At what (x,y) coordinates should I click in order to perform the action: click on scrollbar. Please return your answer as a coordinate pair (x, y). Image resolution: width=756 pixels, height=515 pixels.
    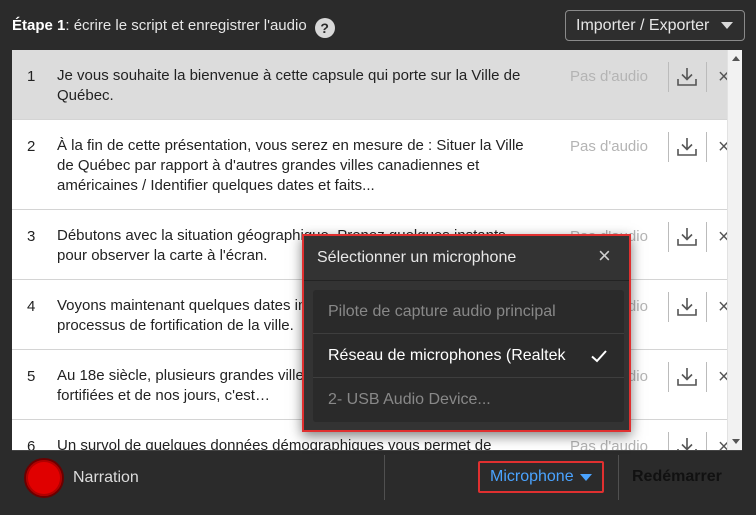
    Looking at the image, I should click on (734, 250).